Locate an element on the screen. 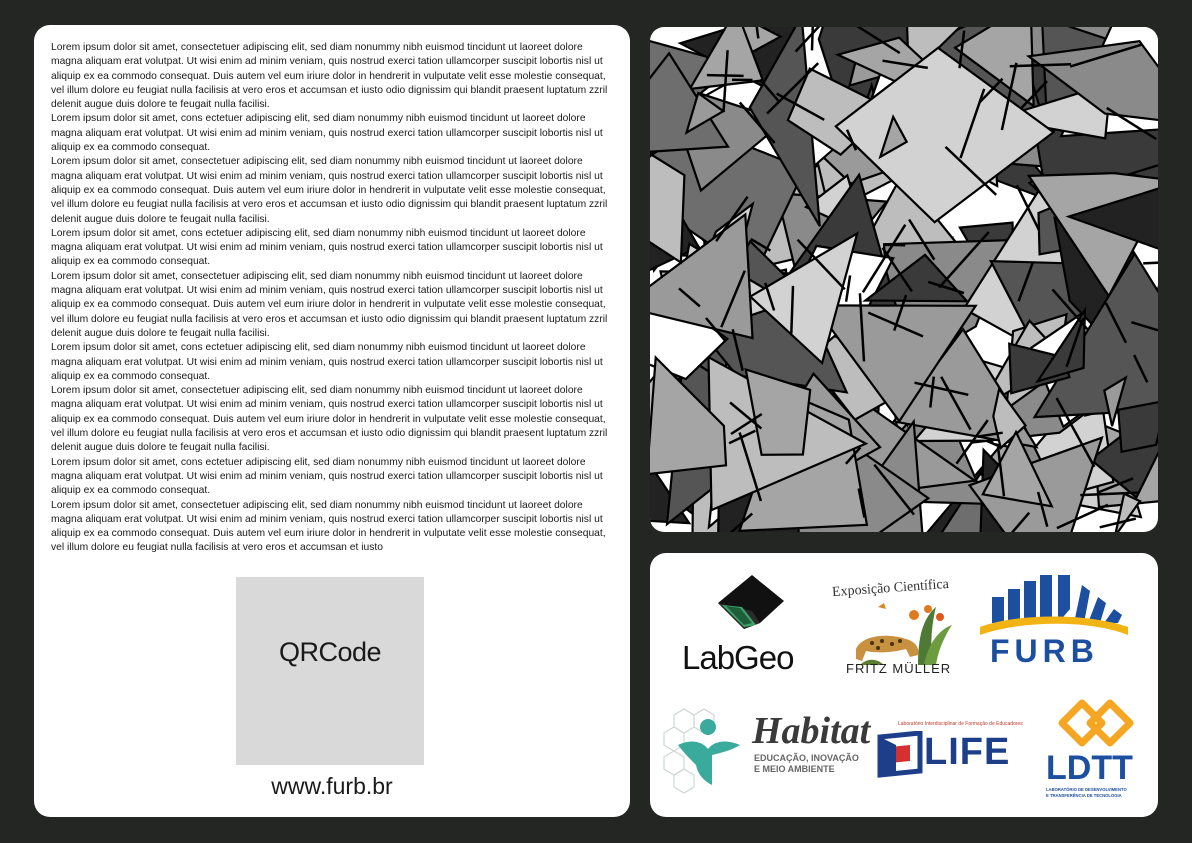  life-frame-icon is located at coordinates (900, 754).